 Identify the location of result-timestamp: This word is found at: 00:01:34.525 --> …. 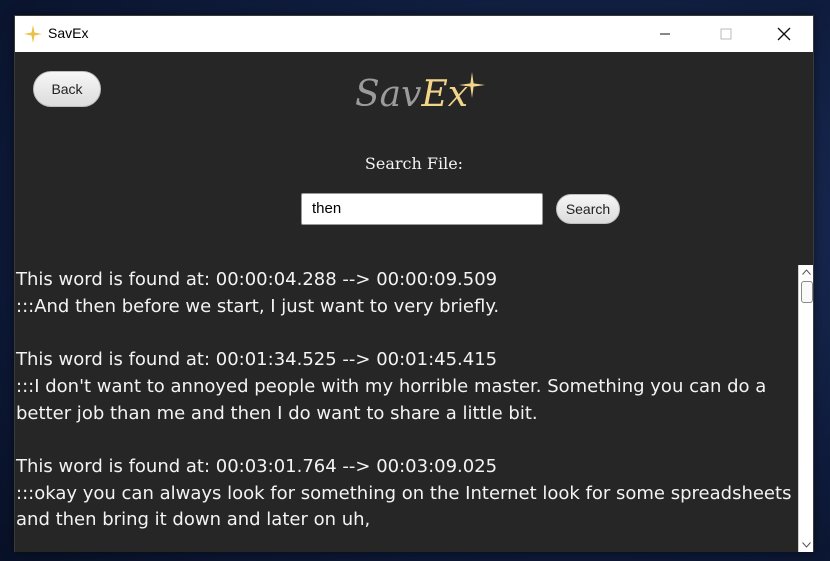
(257, 360).